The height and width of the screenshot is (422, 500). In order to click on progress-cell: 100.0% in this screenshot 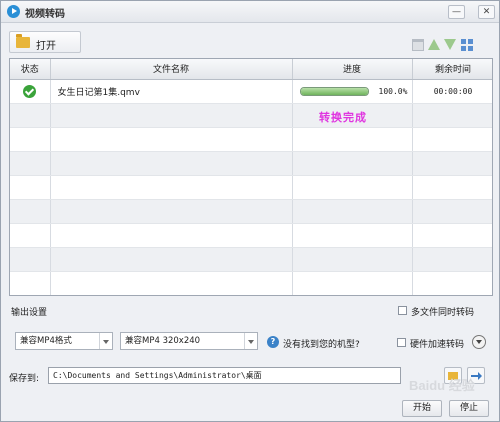, I will do `click(352, 91)`.